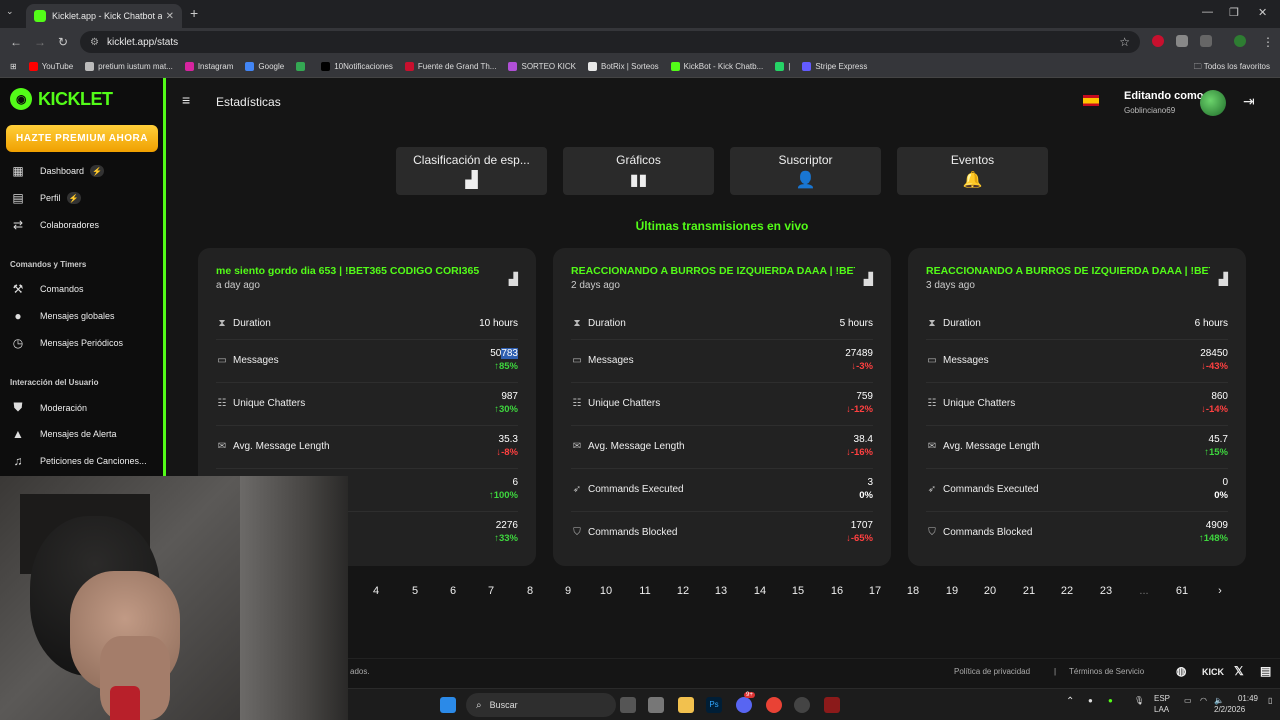 The width and height of the screenshot is (1280, 720). I want to click on page-link: 15, so click(798, 591).